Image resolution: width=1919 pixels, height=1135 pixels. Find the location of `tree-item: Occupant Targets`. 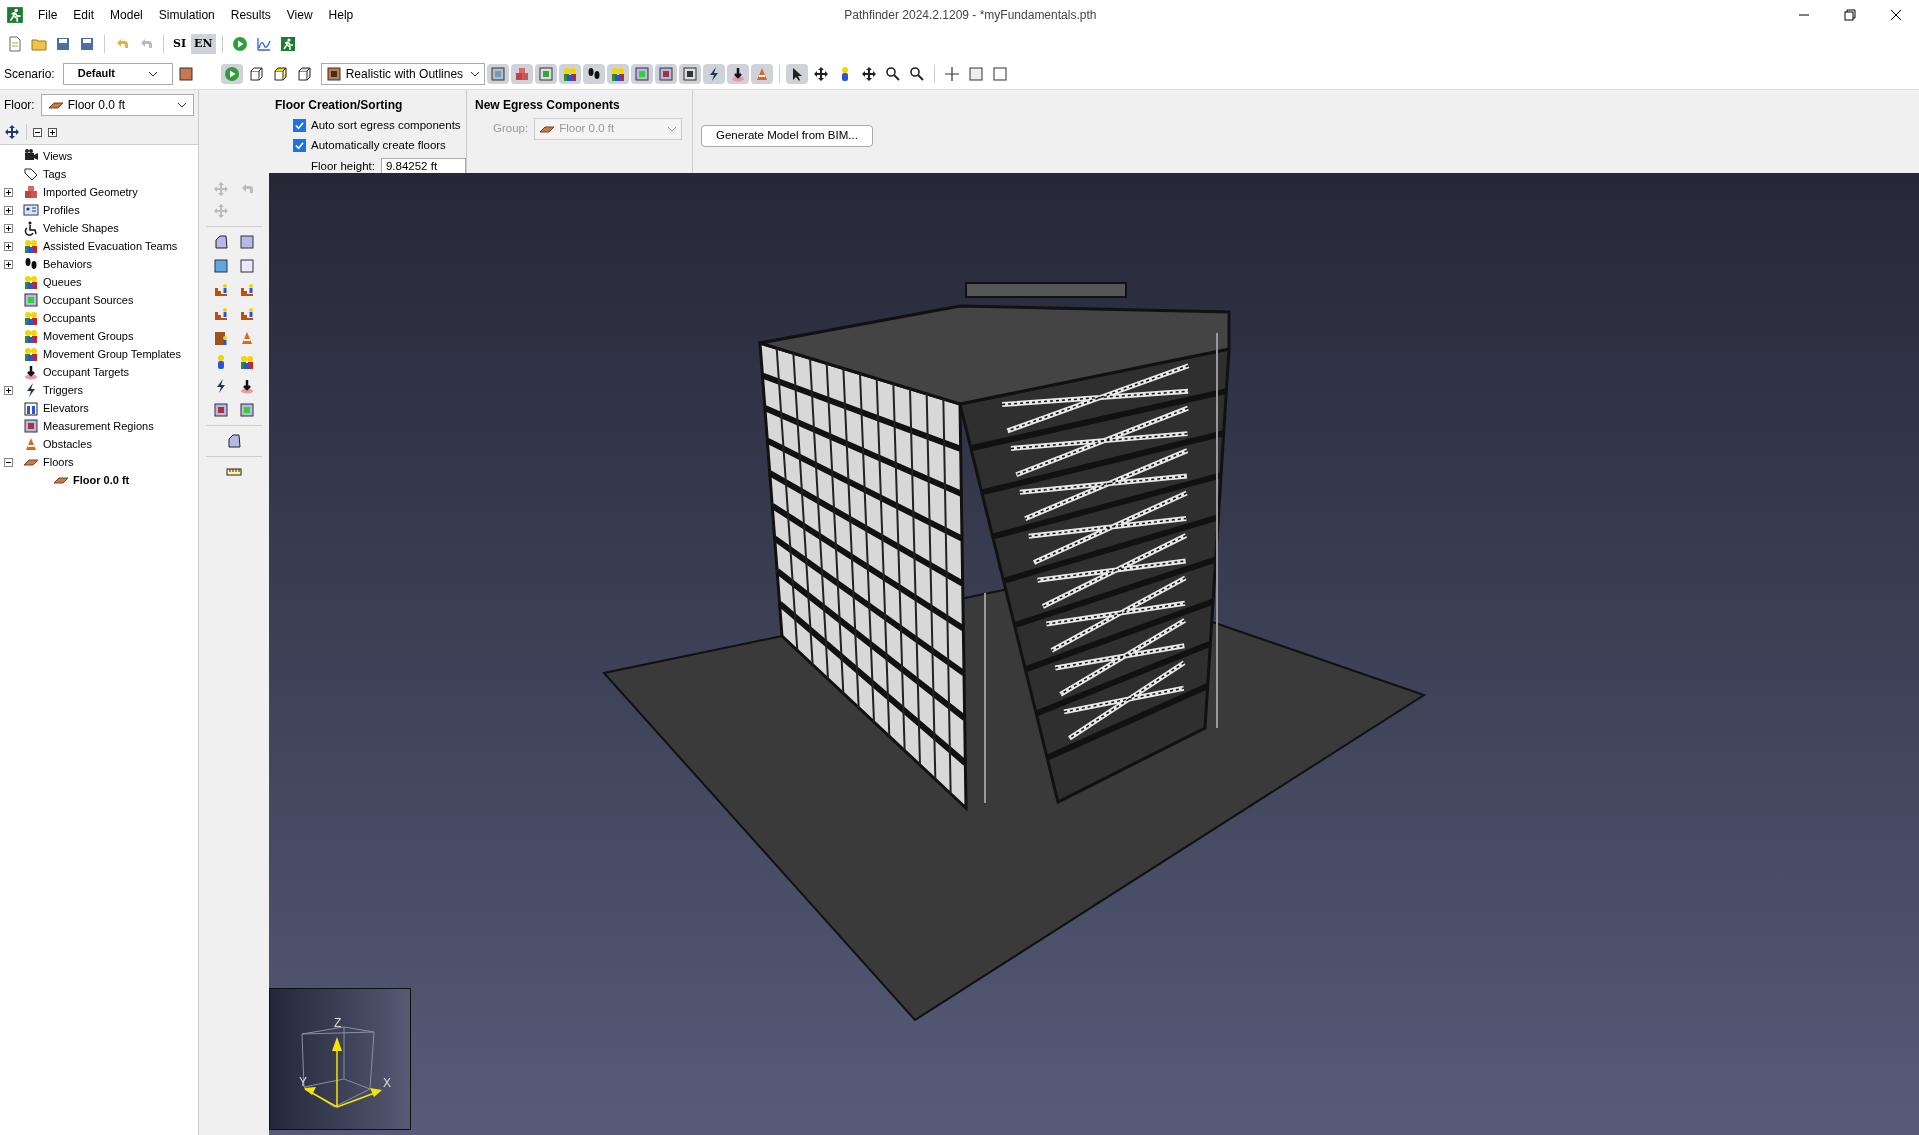

tree-item: Occupant Targets is located at coordinates (86, 372).